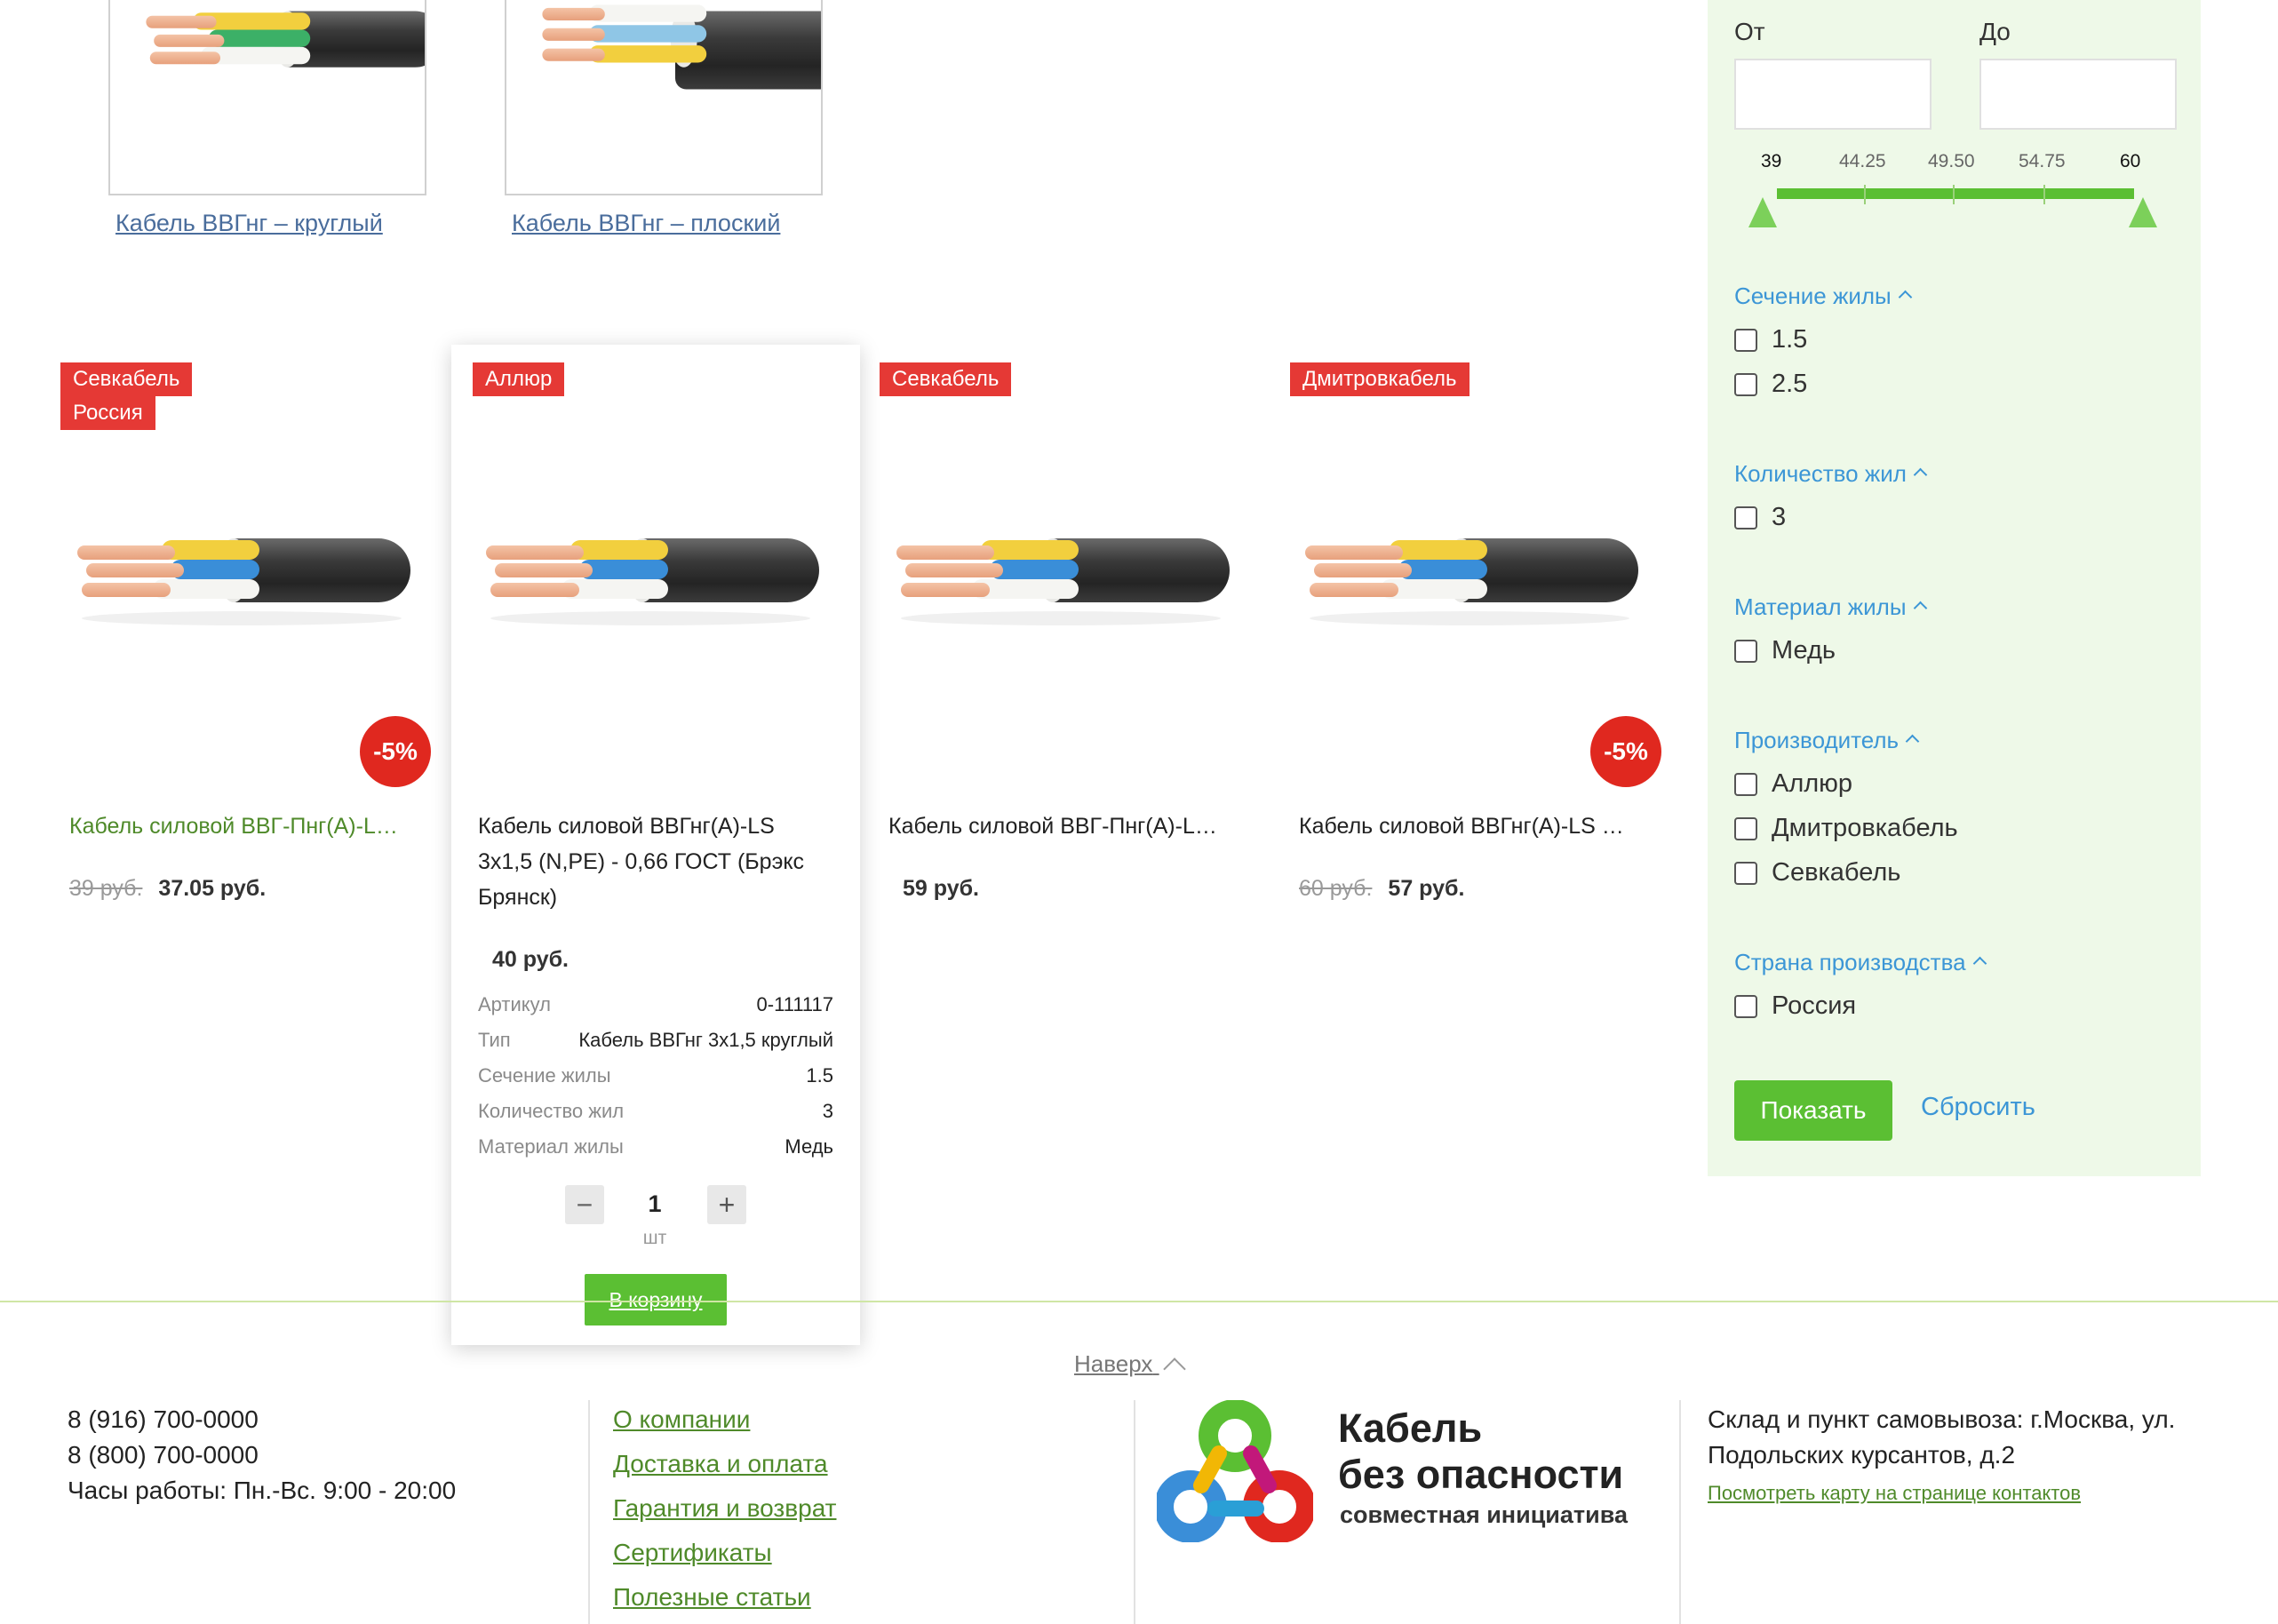 The height and width of the screenshot is (1624, 2278). I want to click on current-price: 40 руб., so click(530, 959).